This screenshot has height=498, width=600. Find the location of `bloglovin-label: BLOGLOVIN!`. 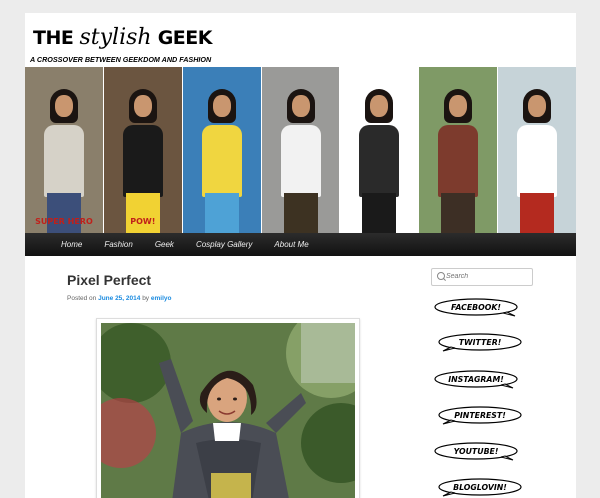

bloglovin-label: BLOGLOVIN! is located at coordinates (480, 487).